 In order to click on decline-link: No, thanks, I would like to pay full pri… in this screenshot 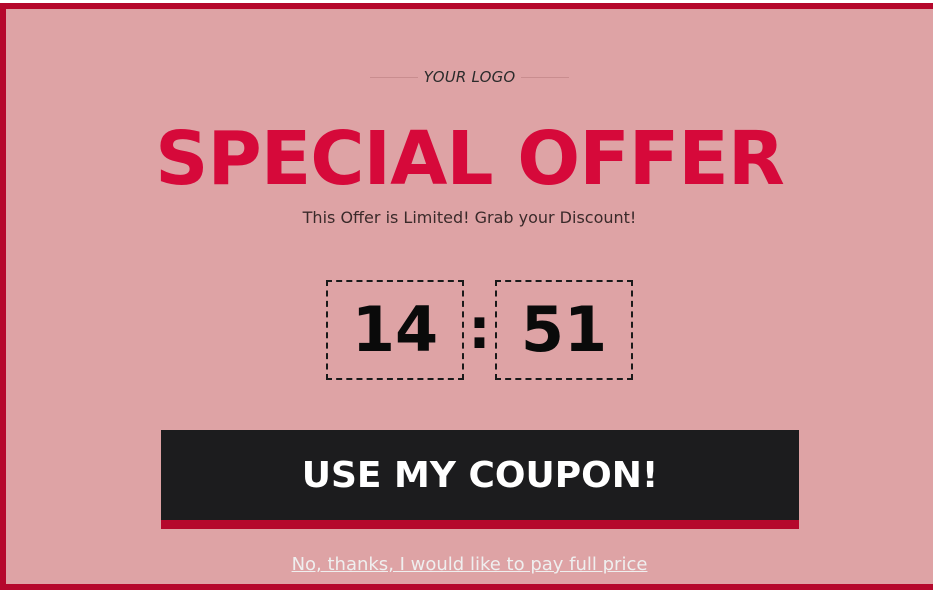, I will do `click(469, 564)`.